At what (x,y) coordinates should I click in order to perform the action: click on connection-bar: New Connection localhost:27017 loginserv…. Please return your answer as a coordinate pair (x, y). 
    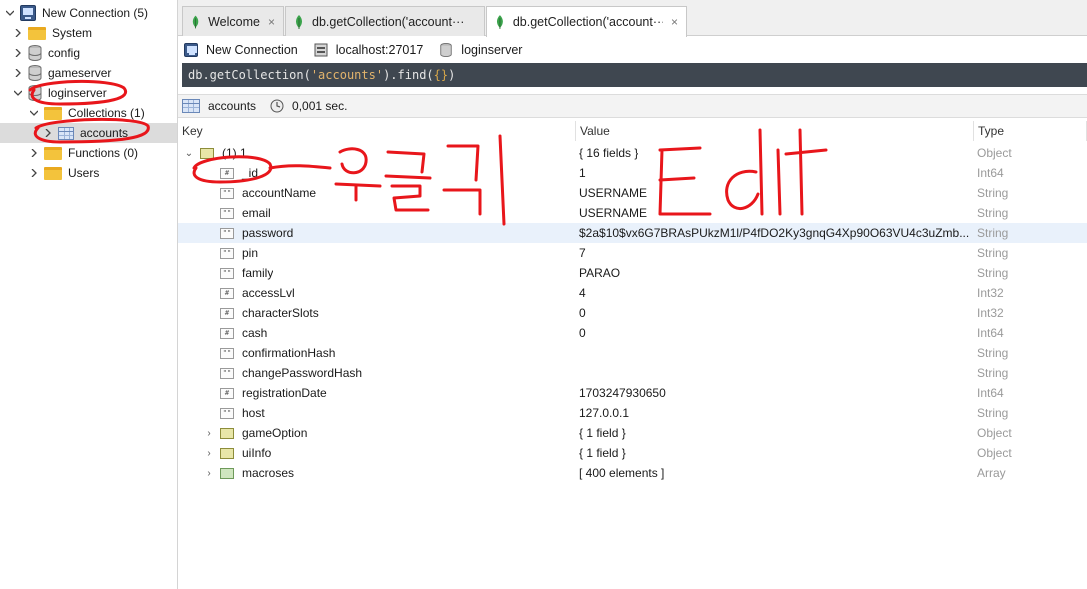
    Looking at the image, I should click on (632, 50).